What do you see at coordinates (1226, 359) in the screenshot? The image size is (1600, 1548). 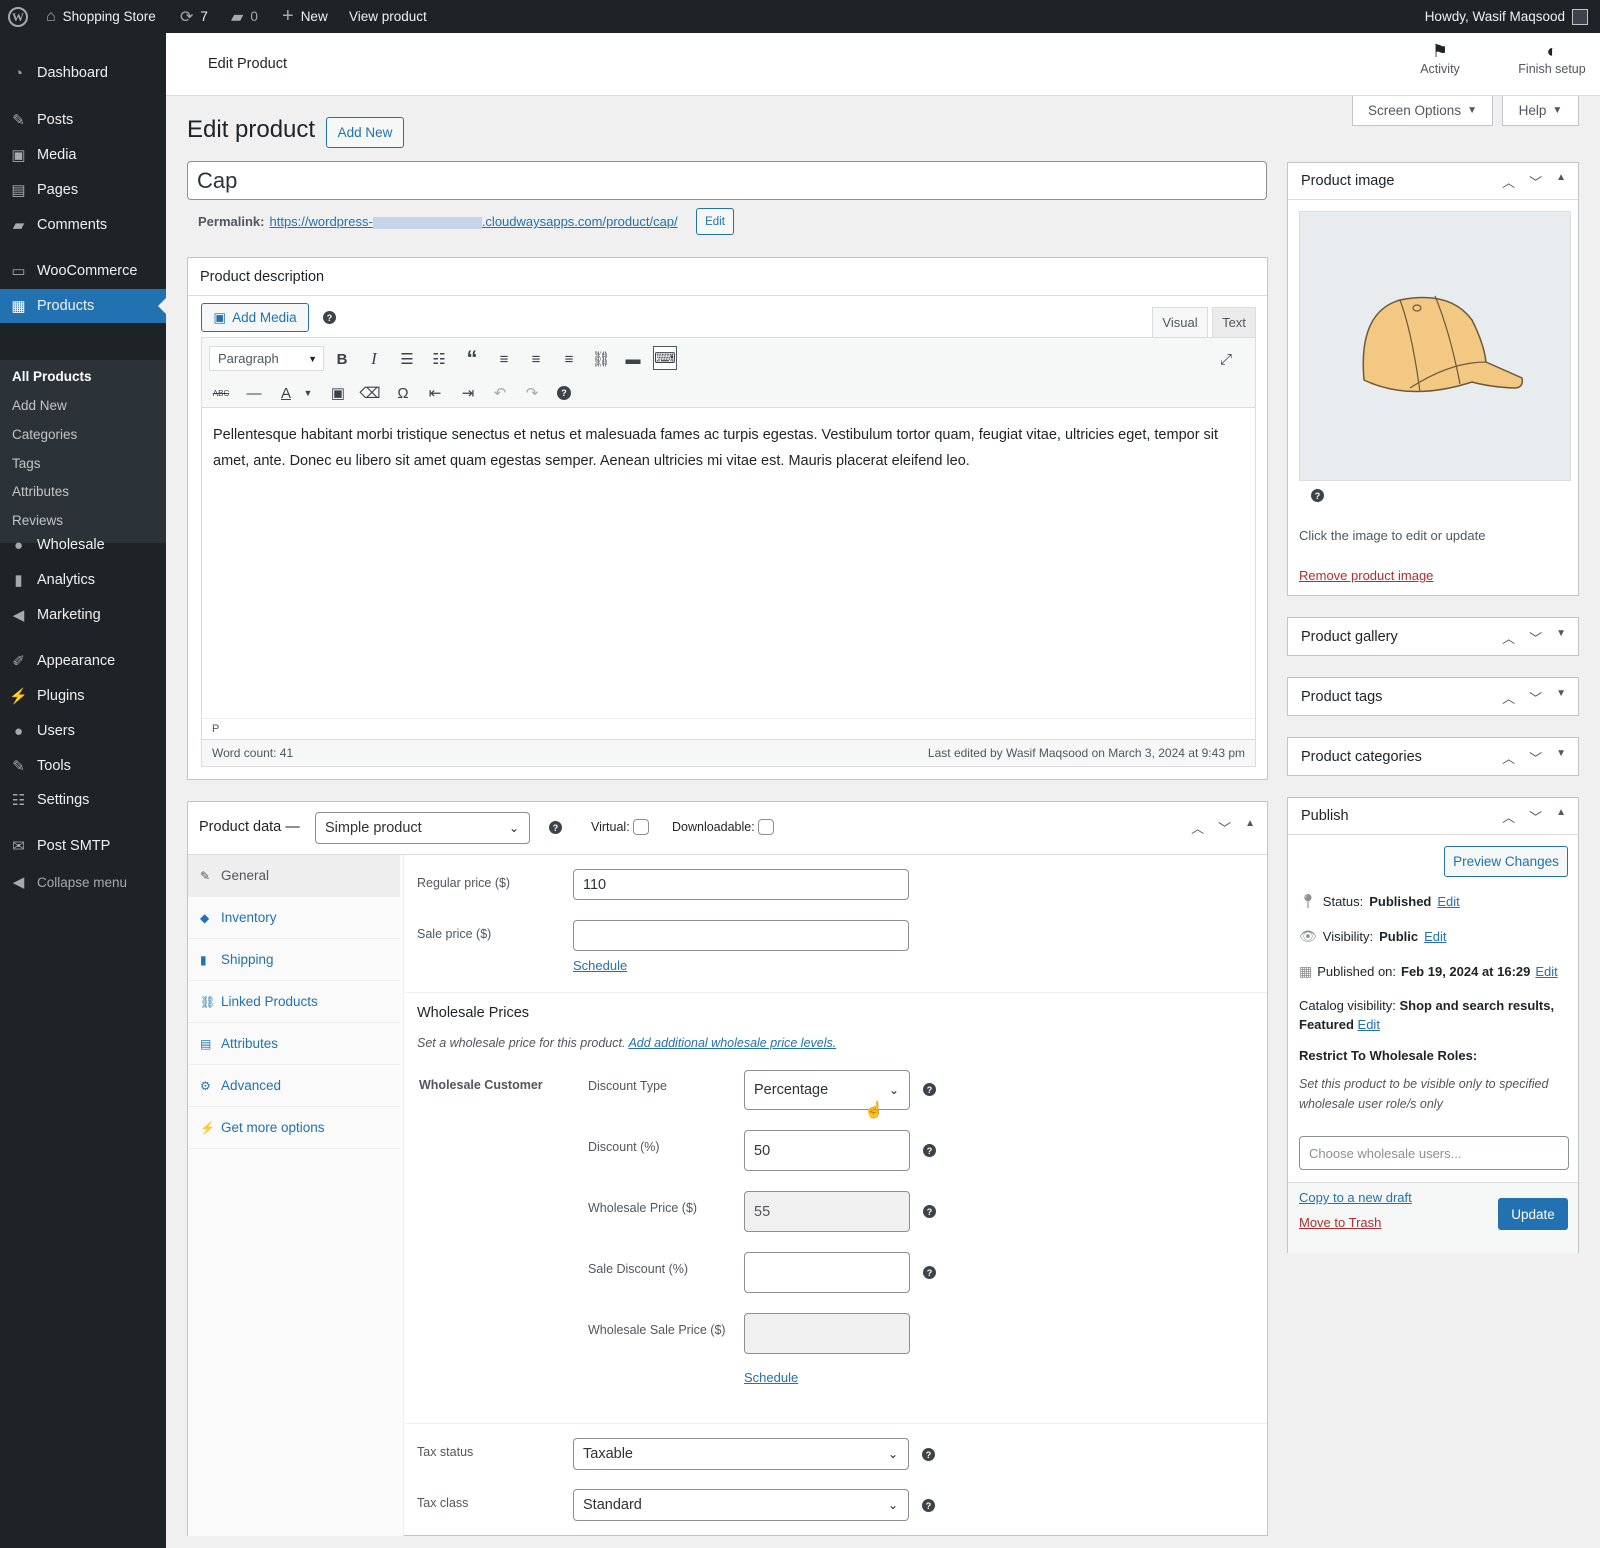 I see `fullscreen-icon: ⤢` at bounding box center [1226, 359].